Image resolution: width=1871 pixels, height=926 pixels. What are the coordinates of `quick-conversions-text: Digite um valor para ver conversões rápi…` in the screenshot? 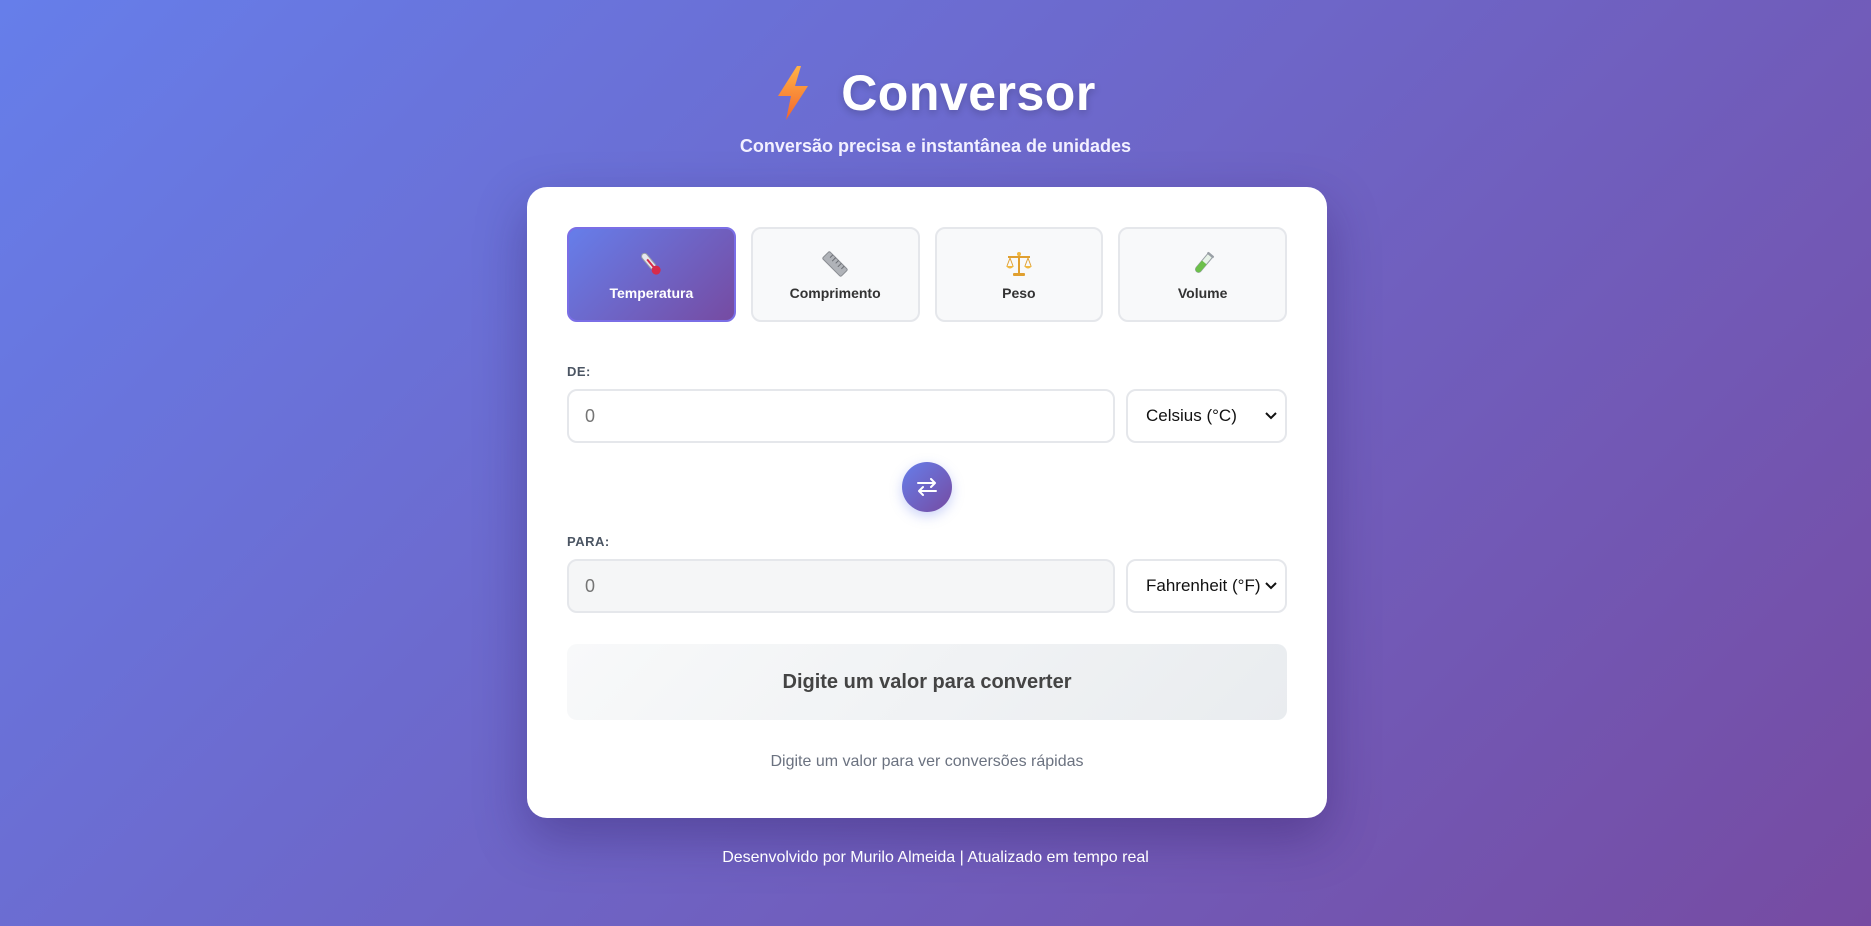 It's located at (927, 761).